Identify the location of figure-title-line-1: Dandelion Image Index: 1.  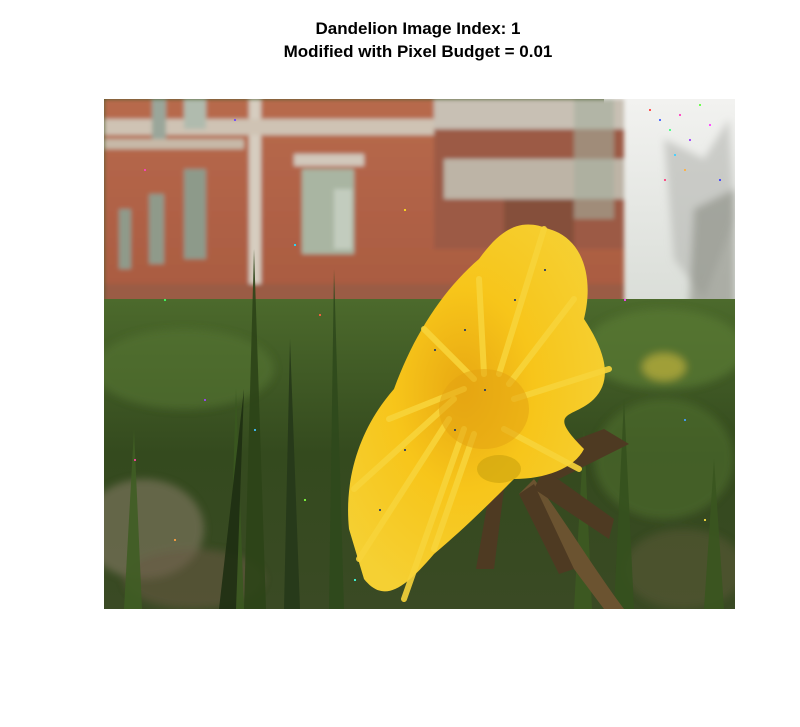
(418, 28).